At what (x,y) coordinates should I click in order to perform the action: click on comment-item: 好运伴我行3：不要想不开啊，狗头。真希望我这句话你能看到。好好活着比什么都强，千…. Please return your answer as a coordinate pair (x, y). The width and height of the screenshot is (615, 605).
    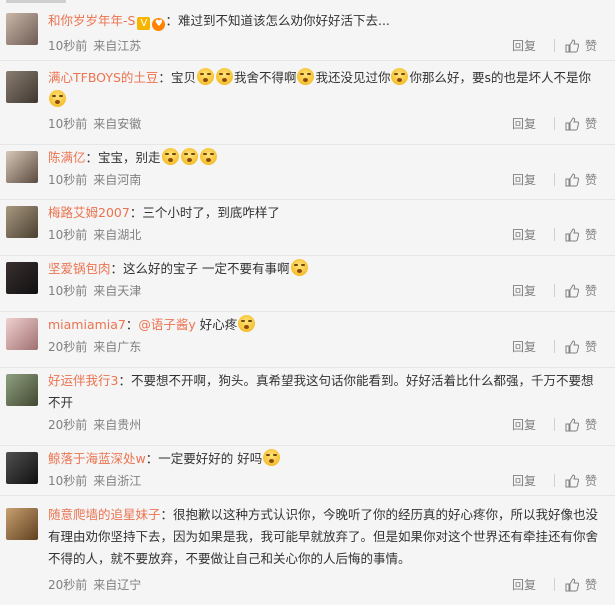
    Looking at the image, I should click on (307, 407).